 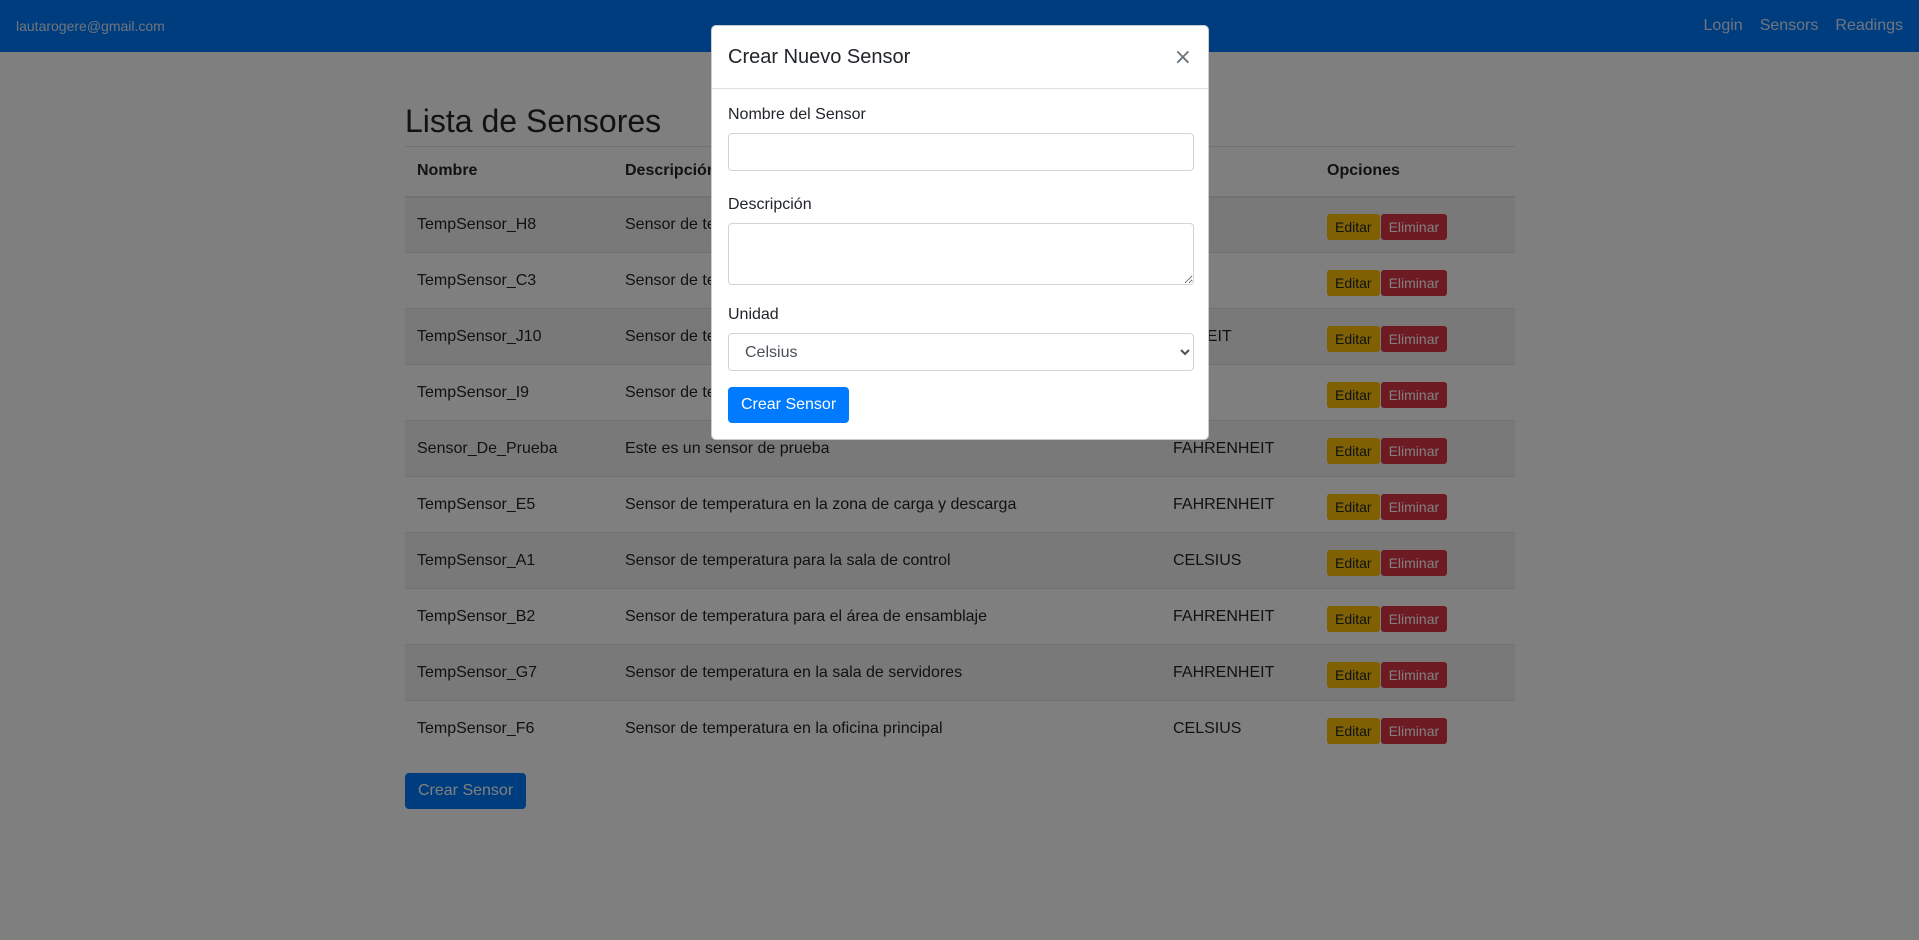 I want to click on description-textarea, so click(x=961, y=254).